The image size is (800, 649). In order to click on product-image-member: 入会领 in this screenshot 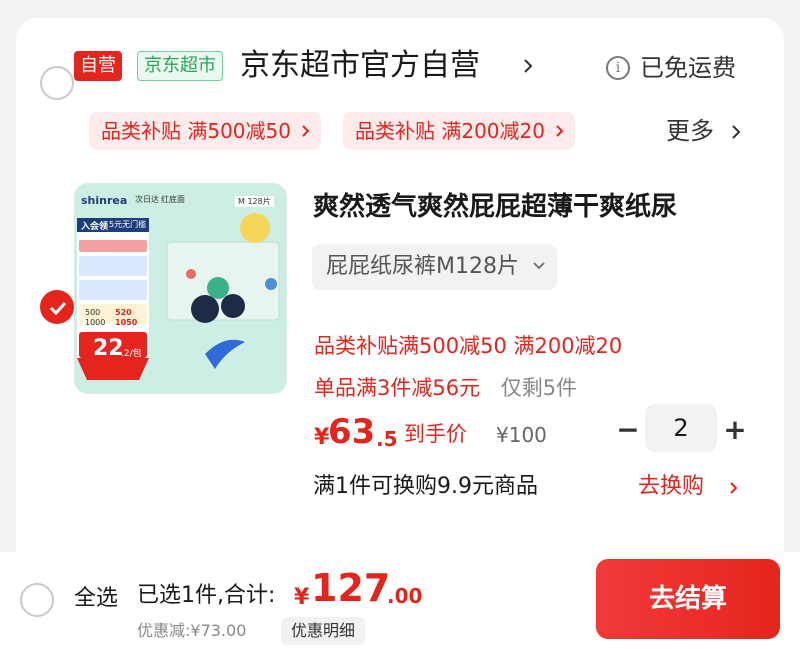, I will do `click(95, 227)`.